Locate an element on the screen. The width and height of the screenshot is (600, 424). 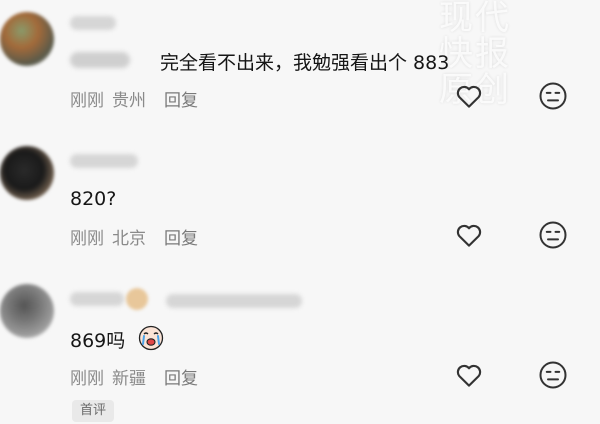
comment-meta: 刚刚 贵州 回复 is located at coordinates (134, 98).